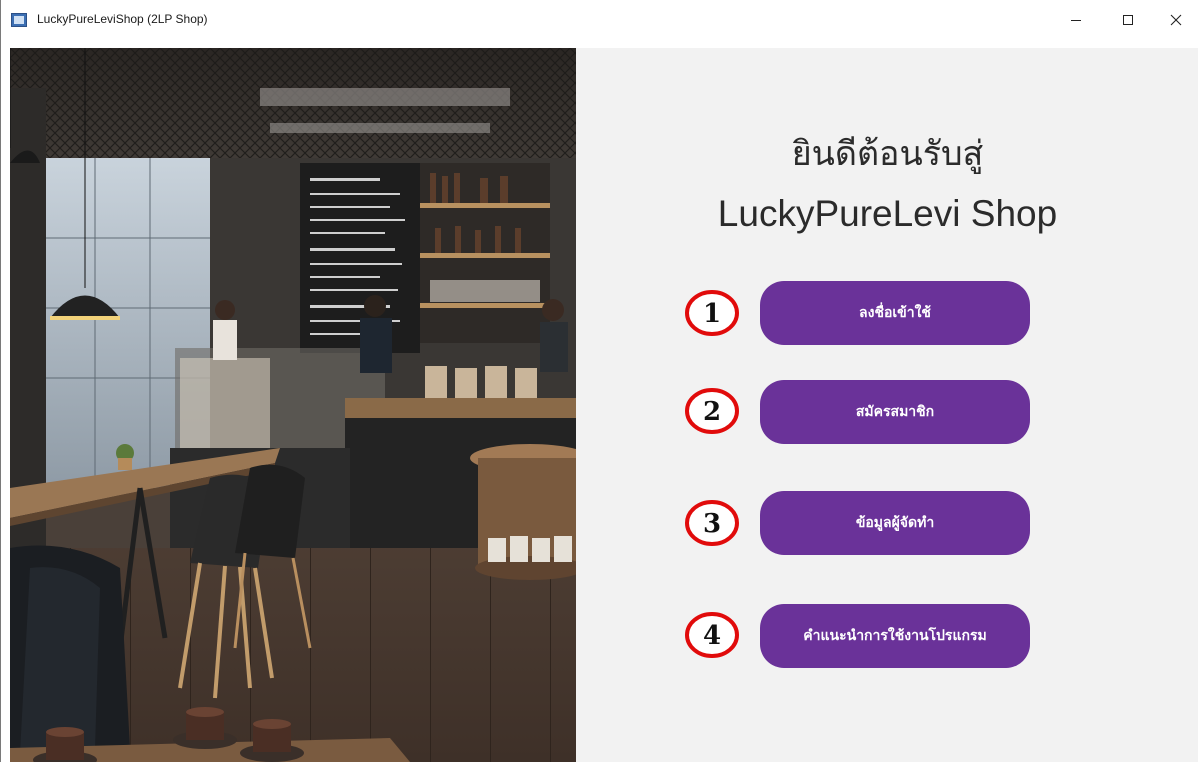  I want to click on number-badge-4-label: 4, so click(712, 636).